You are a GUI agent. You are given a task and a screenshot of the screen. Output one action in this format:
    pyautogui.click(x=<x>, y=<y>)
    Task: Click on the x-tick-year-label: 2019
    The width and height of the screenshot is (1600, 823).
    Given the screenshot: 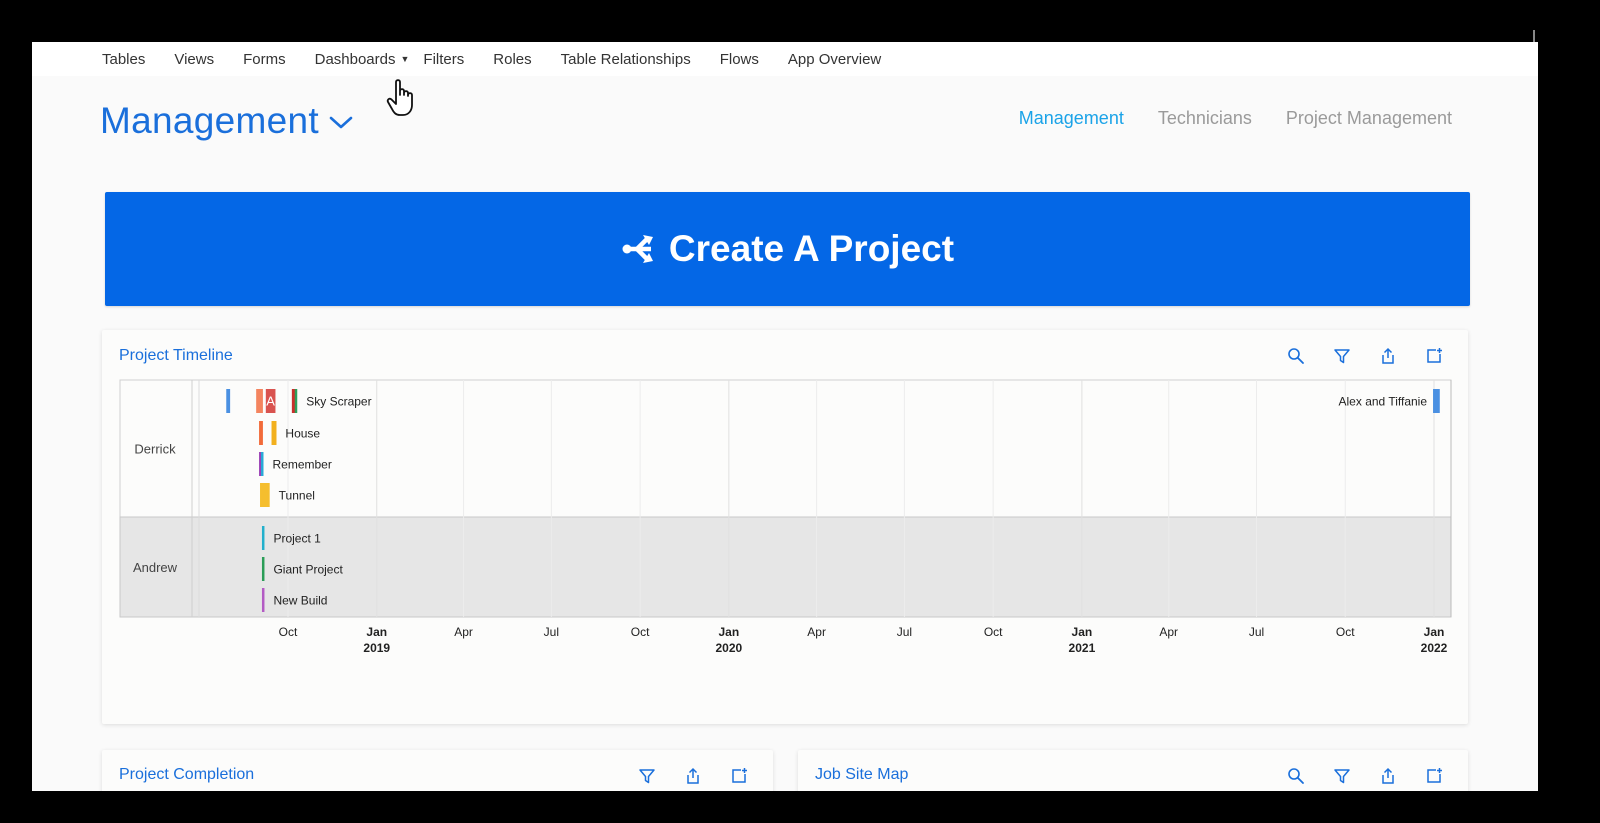 What is the action you would take?
    pyautogui.click(x=376, y=648)
    